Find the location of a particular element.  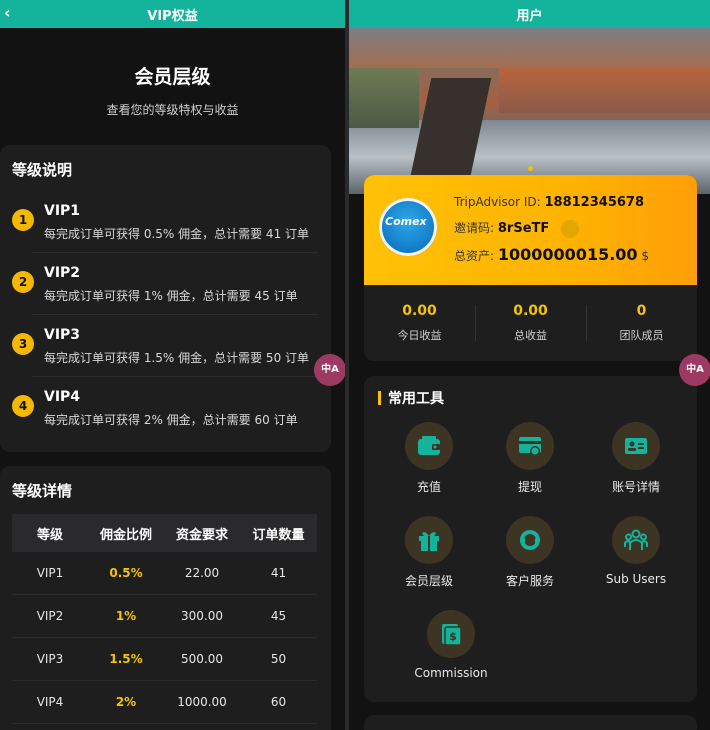

cell-funds: 500.00 is located at coordinates (202, 659).